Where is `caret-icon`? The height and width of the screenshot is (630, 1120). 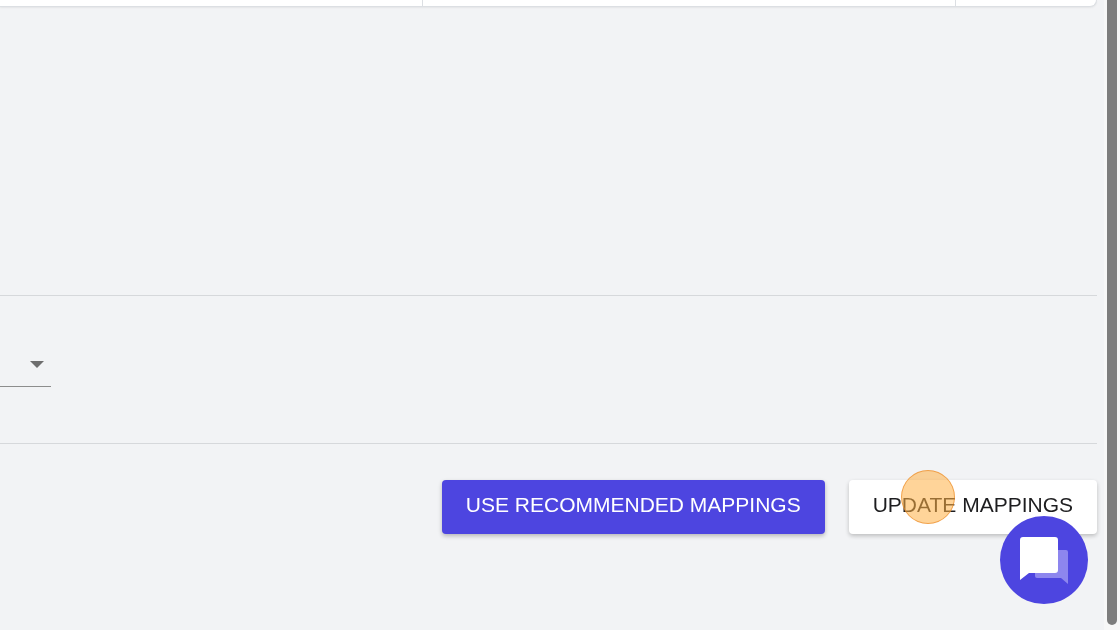
caret-icon is located at coordinates (37, 364).